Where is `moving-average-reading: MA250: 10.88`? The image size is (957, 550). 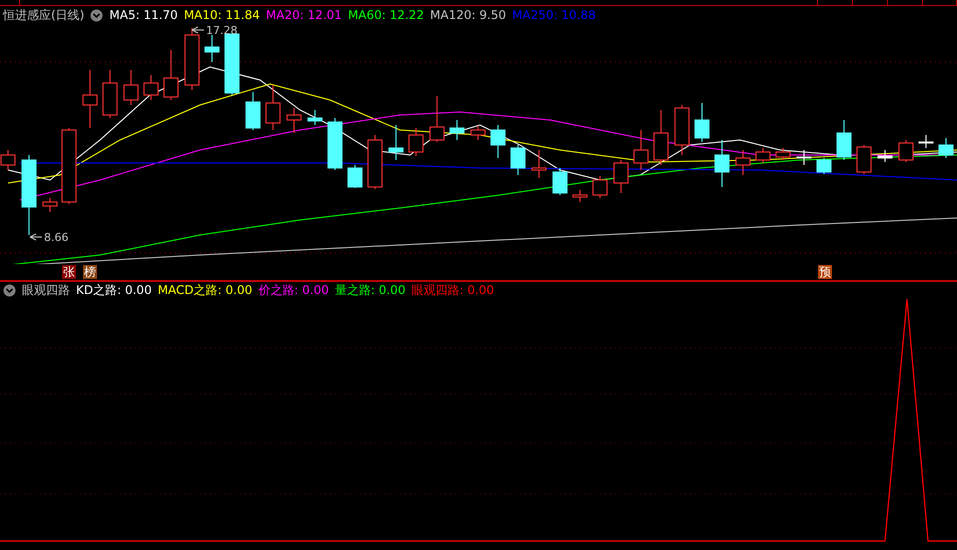 moving-average-reading: MA250: 10.88 is located at coordinates (554, 15).